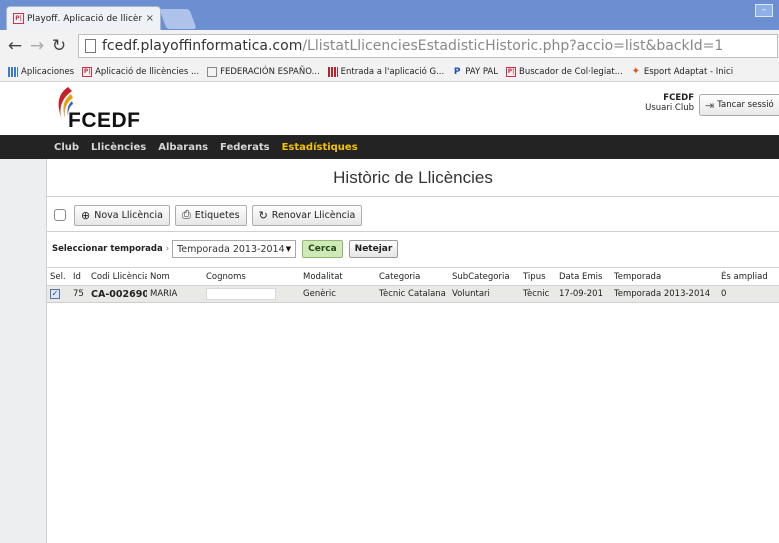 The width and height of the screenshot is (779, 543). I want to click on bookmark-label: Aplicaciones, so click(48, 71).